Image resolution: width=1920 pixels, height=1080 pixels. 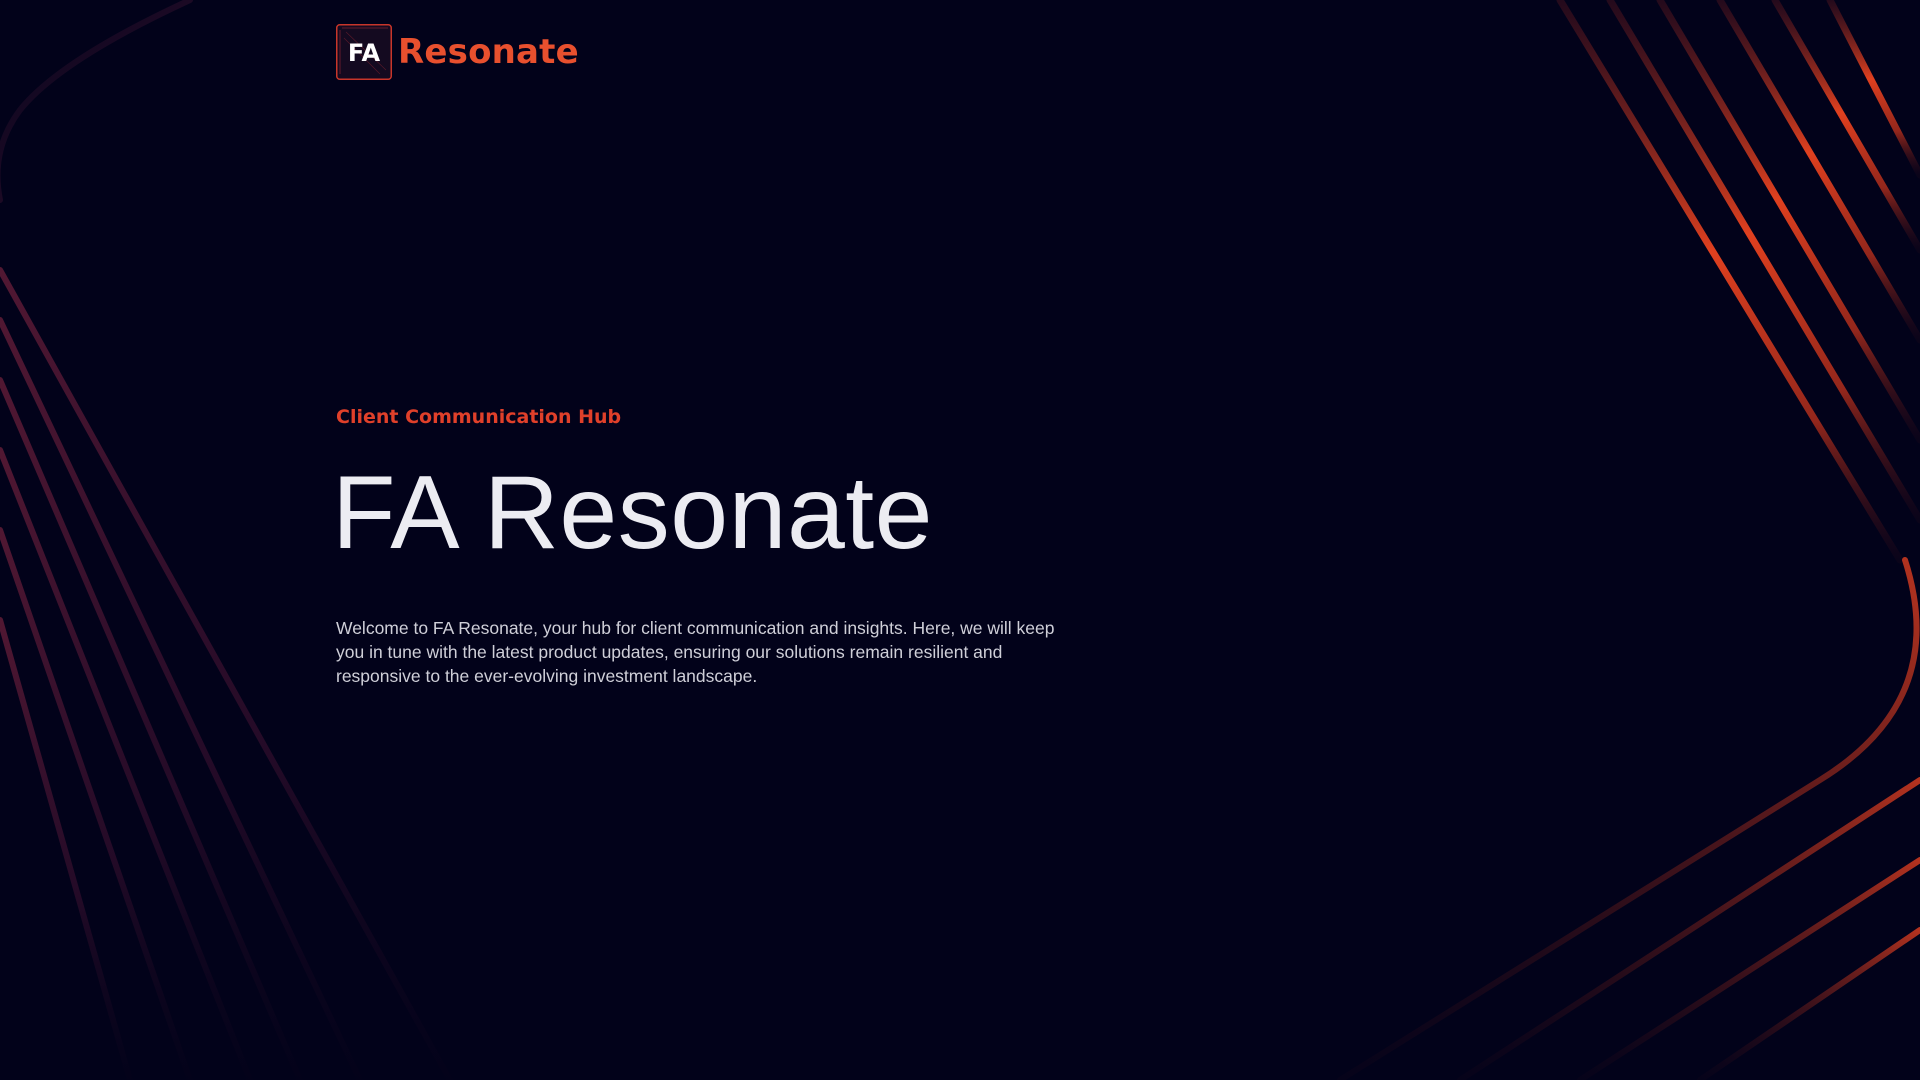 What do you see at coordinates (1628, 818) in the screenshot?
I see `right-curves` at bounding box center [1628, 818].